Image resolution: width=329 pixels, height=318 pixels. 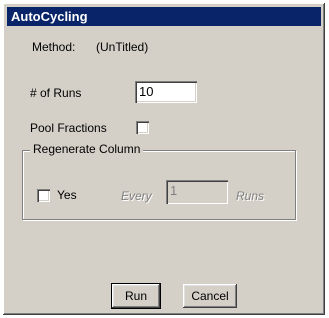 What do you see at coordinates (67, 195) in the screenshot?
I see `regenerate-yes-label: Yes` at bounding box center [67, 195].